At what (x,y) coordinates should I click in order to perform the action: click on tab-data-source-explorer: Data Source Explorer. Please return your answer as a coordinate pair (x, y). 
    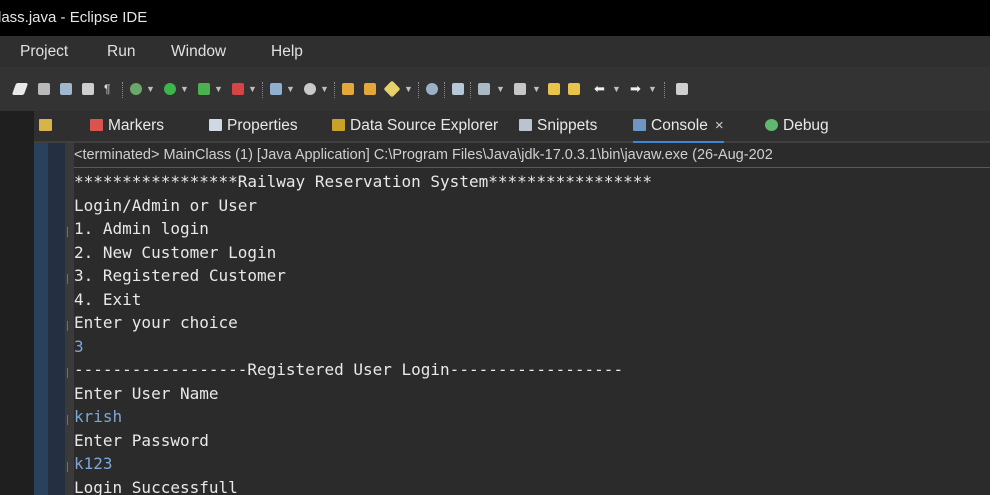
    Looking at the image, I should click on (415, 126).